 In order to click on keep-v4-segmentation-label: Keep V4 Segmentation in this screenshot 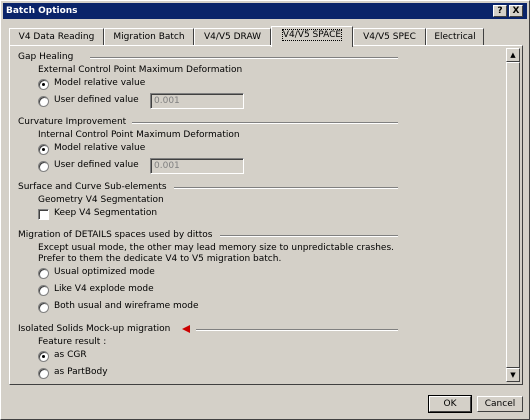, I will do `click(105, 213)`.